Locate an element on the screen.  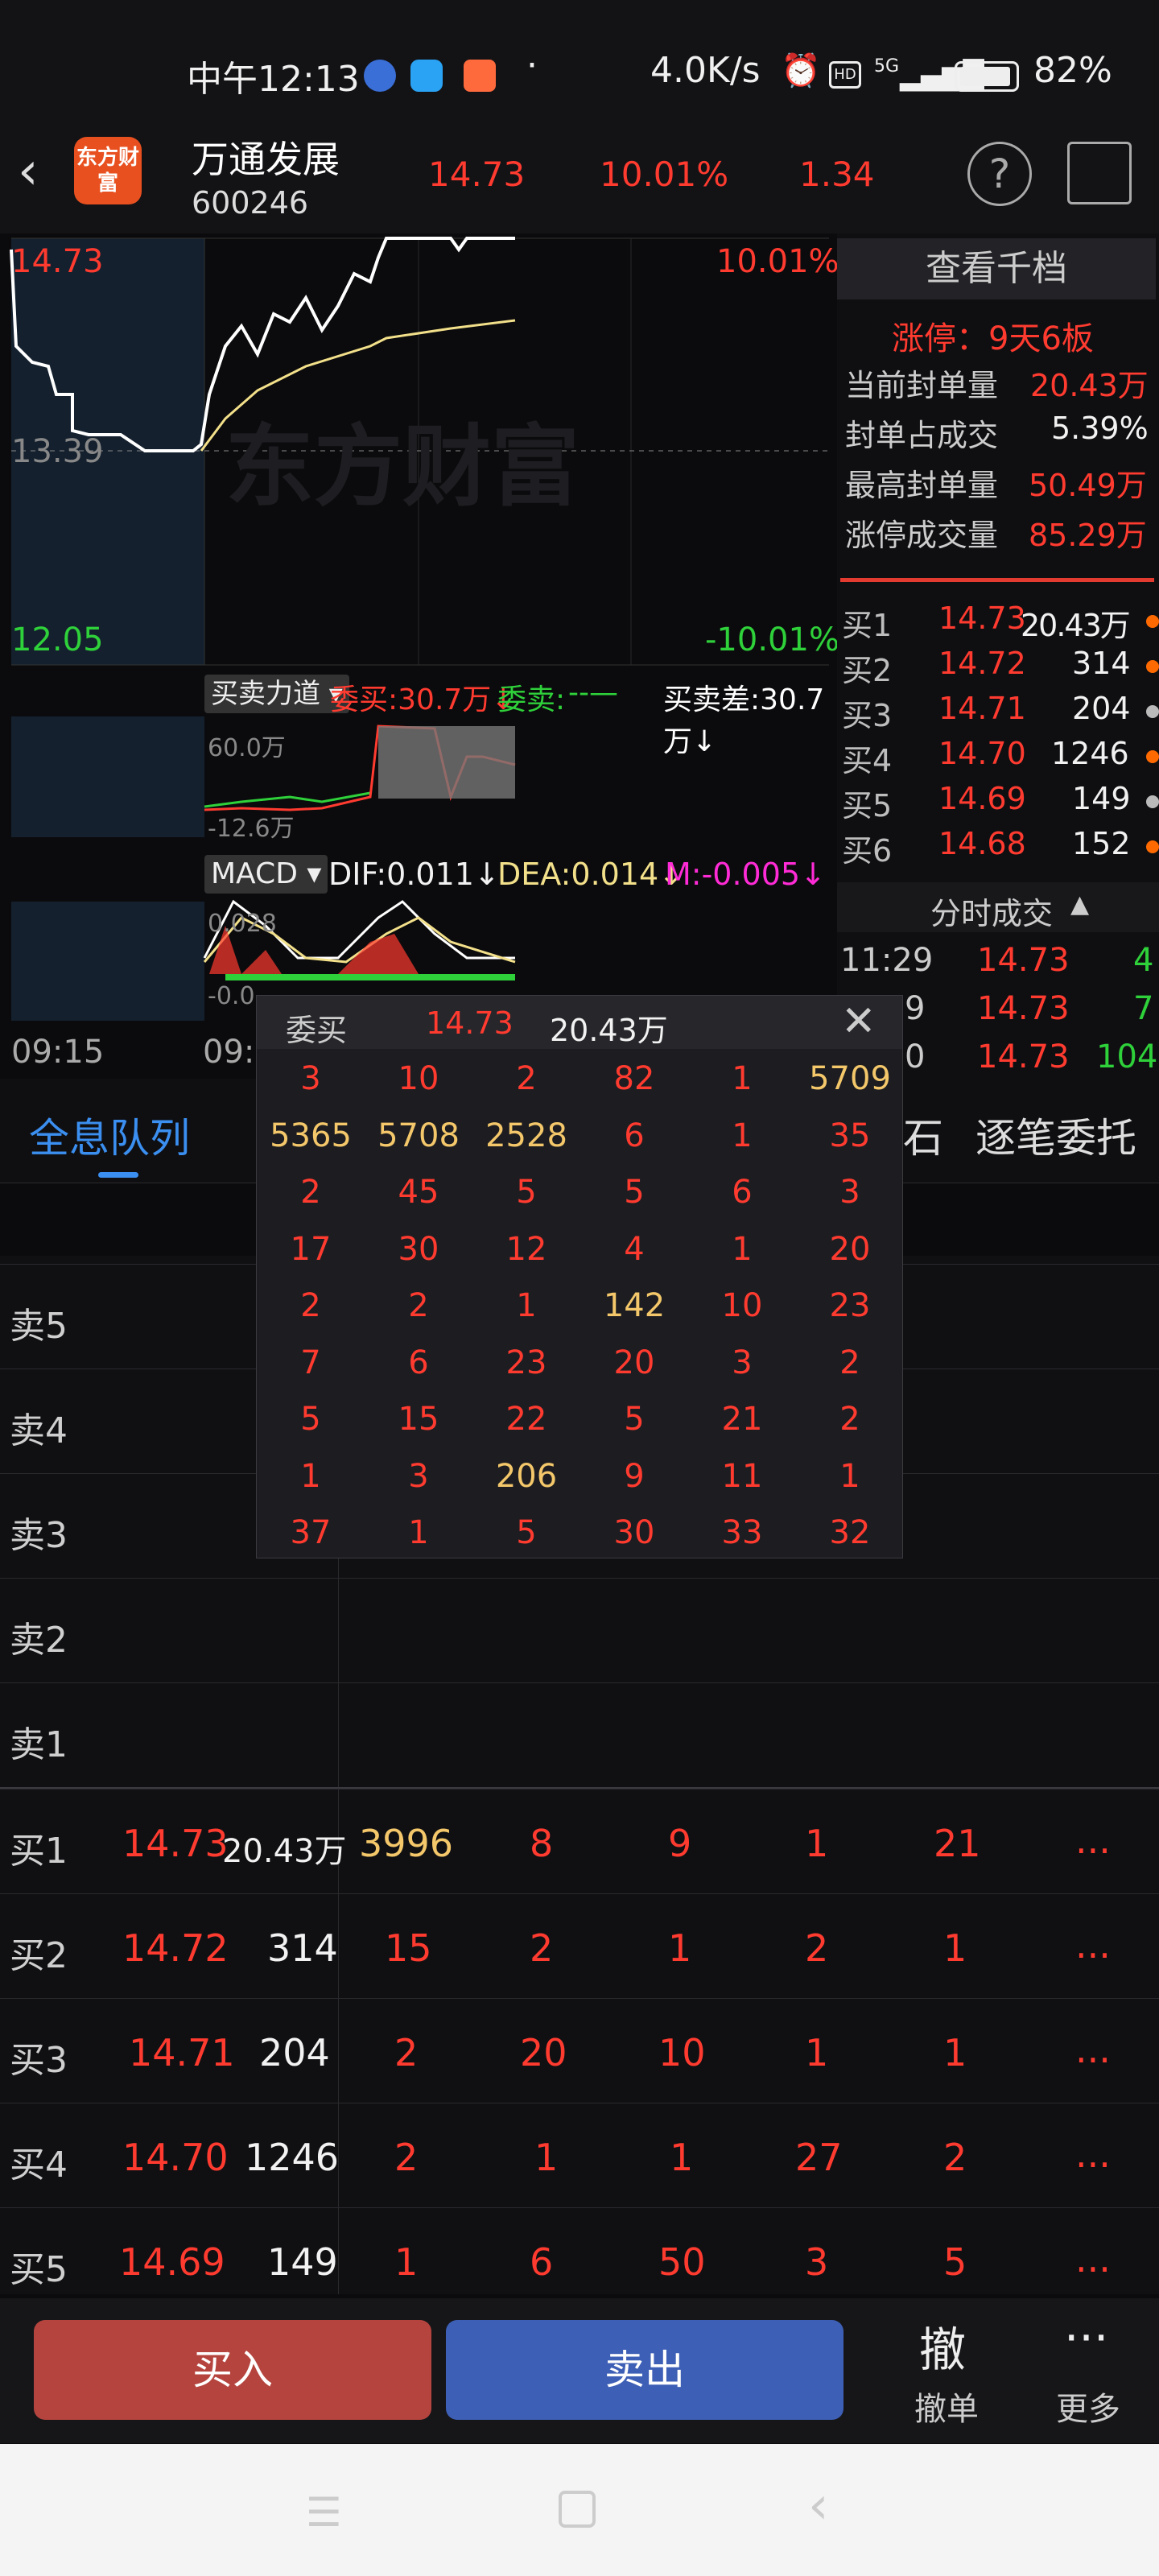
order-book-row: 买6 14.68 152 is located at coordinates (998, 848).